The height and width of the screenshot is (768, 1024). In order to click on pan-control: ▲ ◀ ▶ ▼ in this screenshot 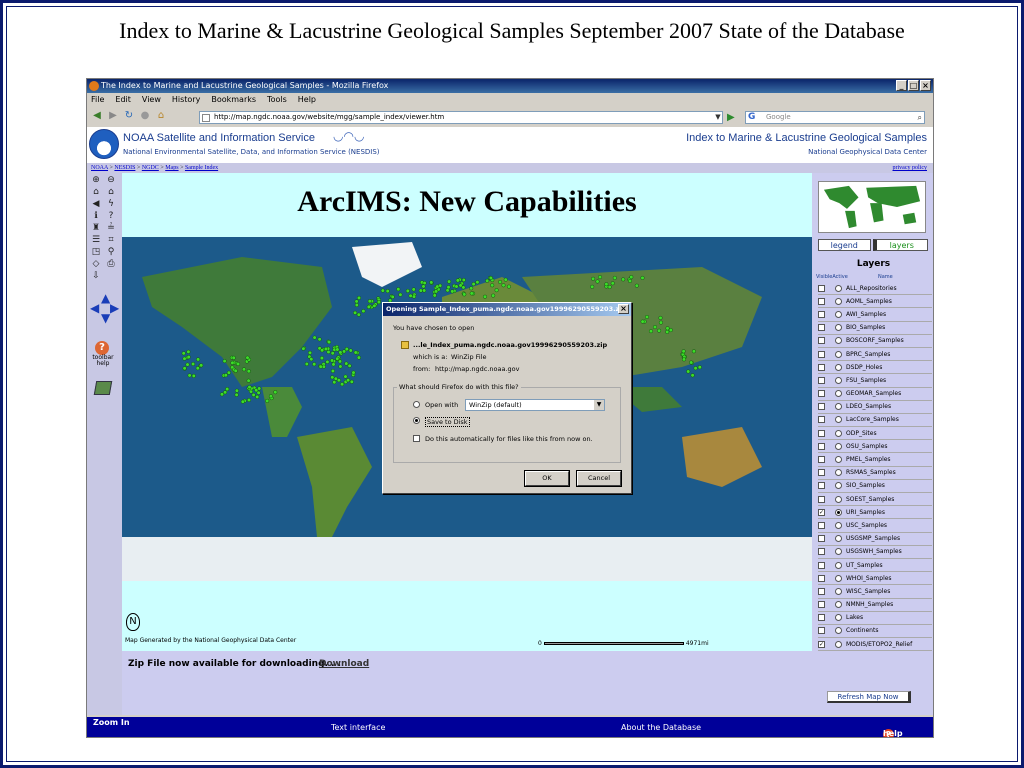, I will do `click(105, 308)`.